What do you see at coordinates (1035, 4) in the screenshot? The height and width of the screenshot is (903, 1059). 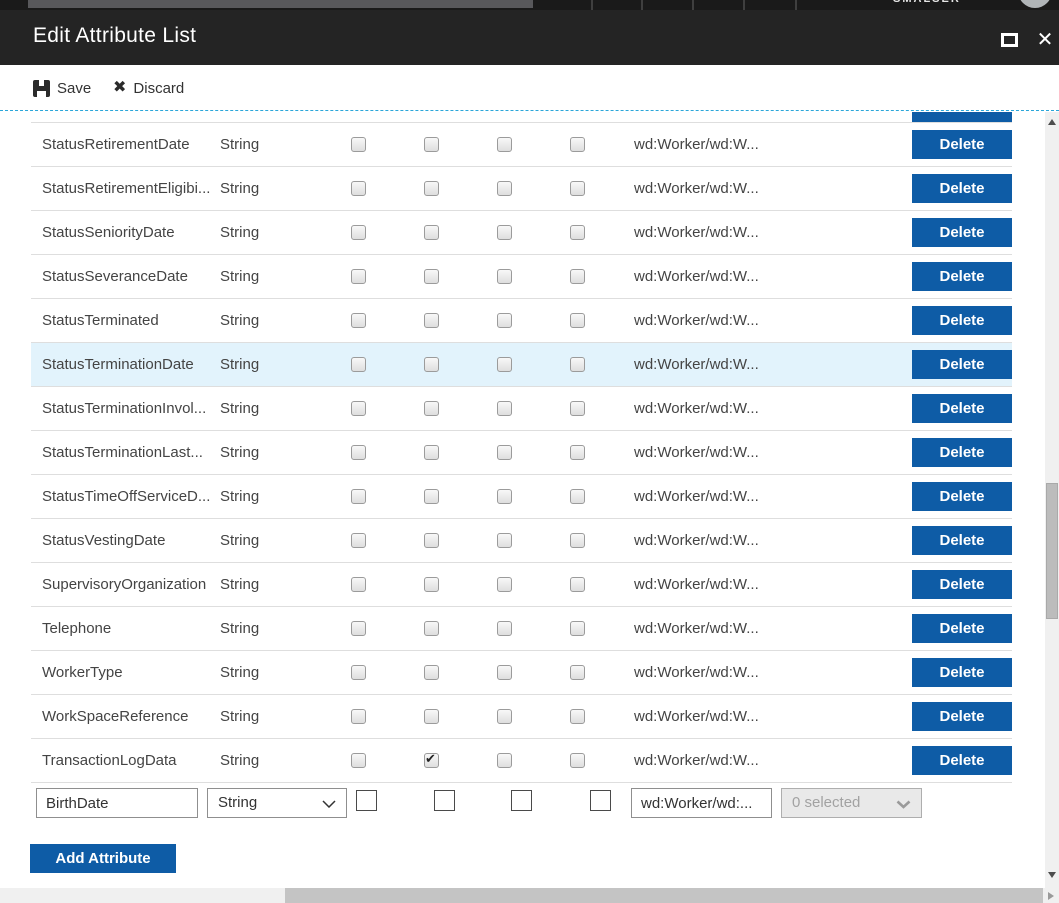 I see `avatar` at bounding box center [1035, 4].